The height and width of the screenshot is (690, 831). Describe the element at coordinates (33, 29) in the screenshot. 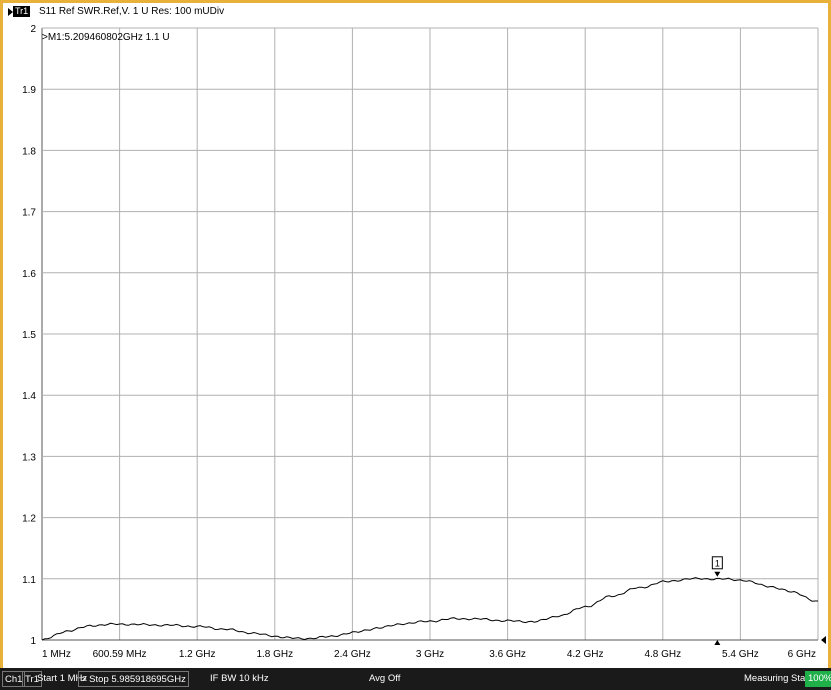

I see `y-tick-label: 2` at that location.